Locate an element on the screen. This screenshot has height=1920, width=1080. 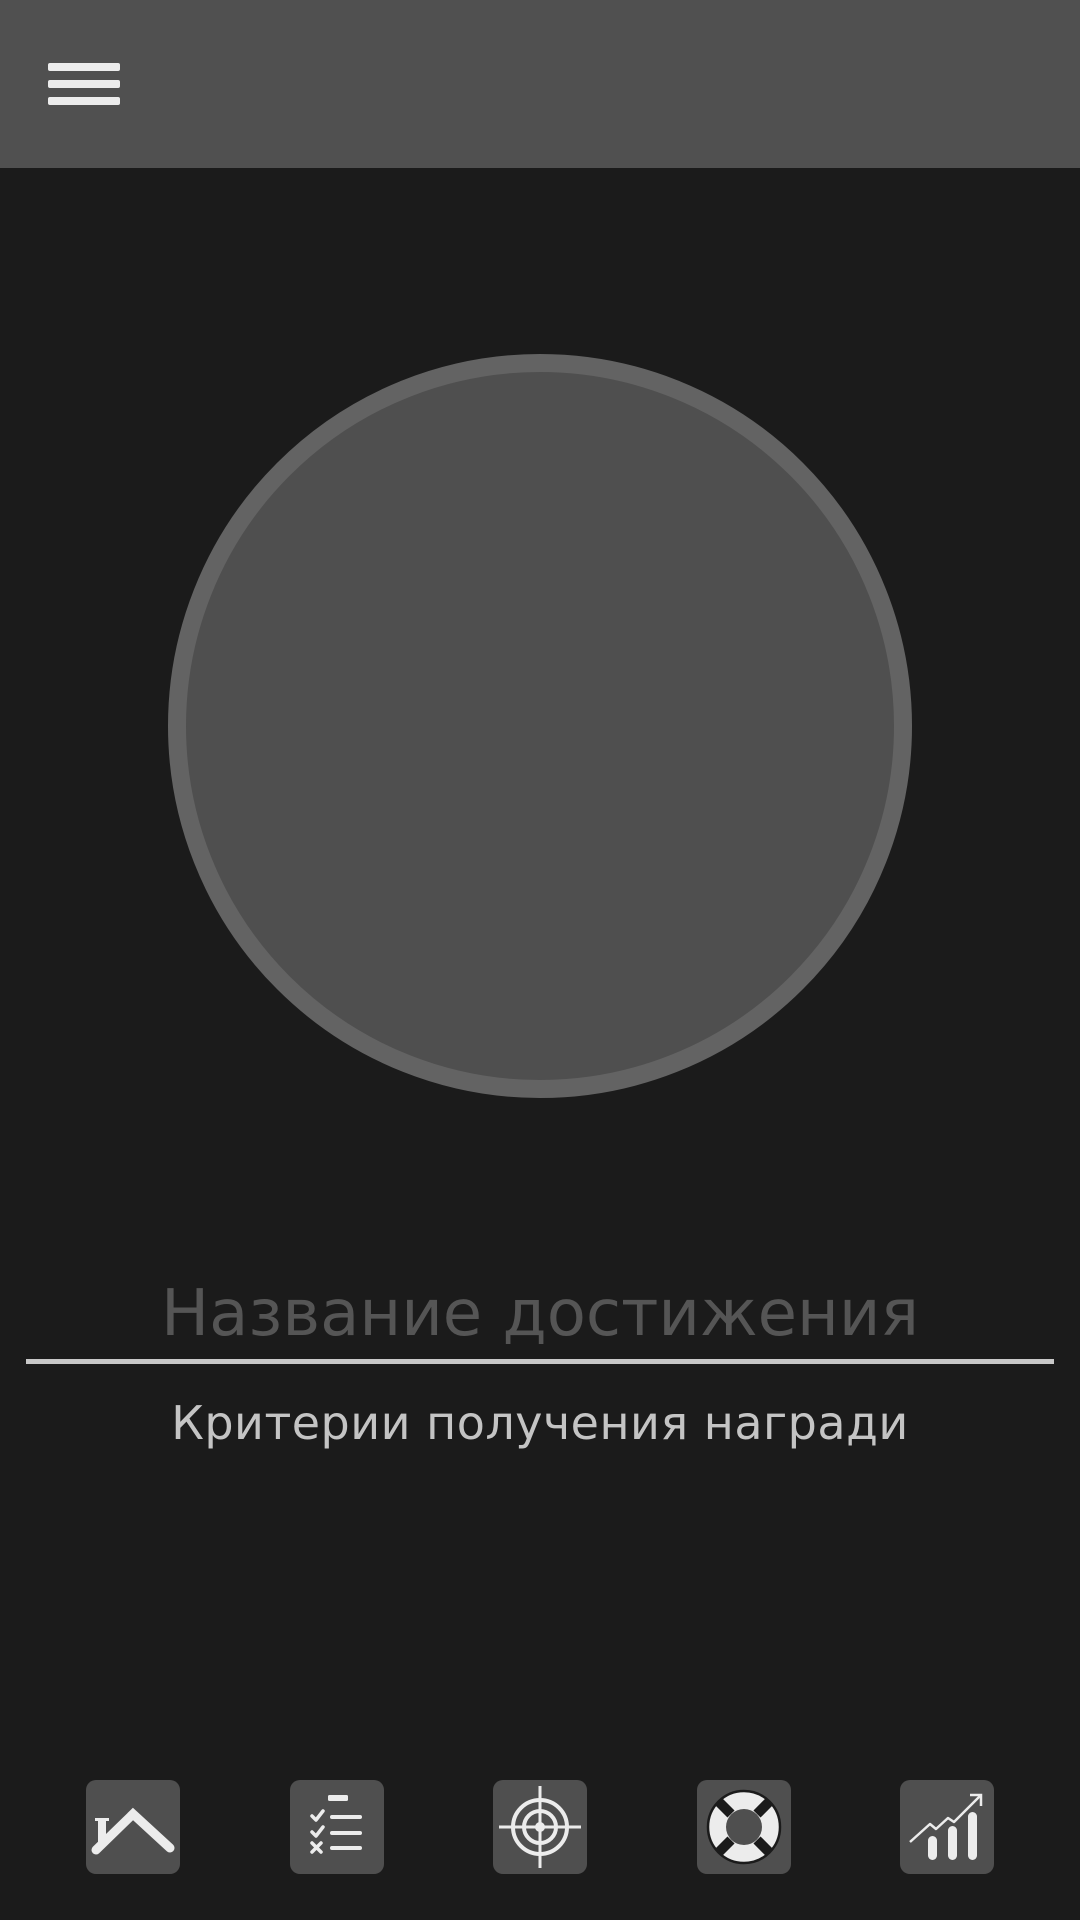
lifebuoy-icon is located at coordinates (744, 1827).